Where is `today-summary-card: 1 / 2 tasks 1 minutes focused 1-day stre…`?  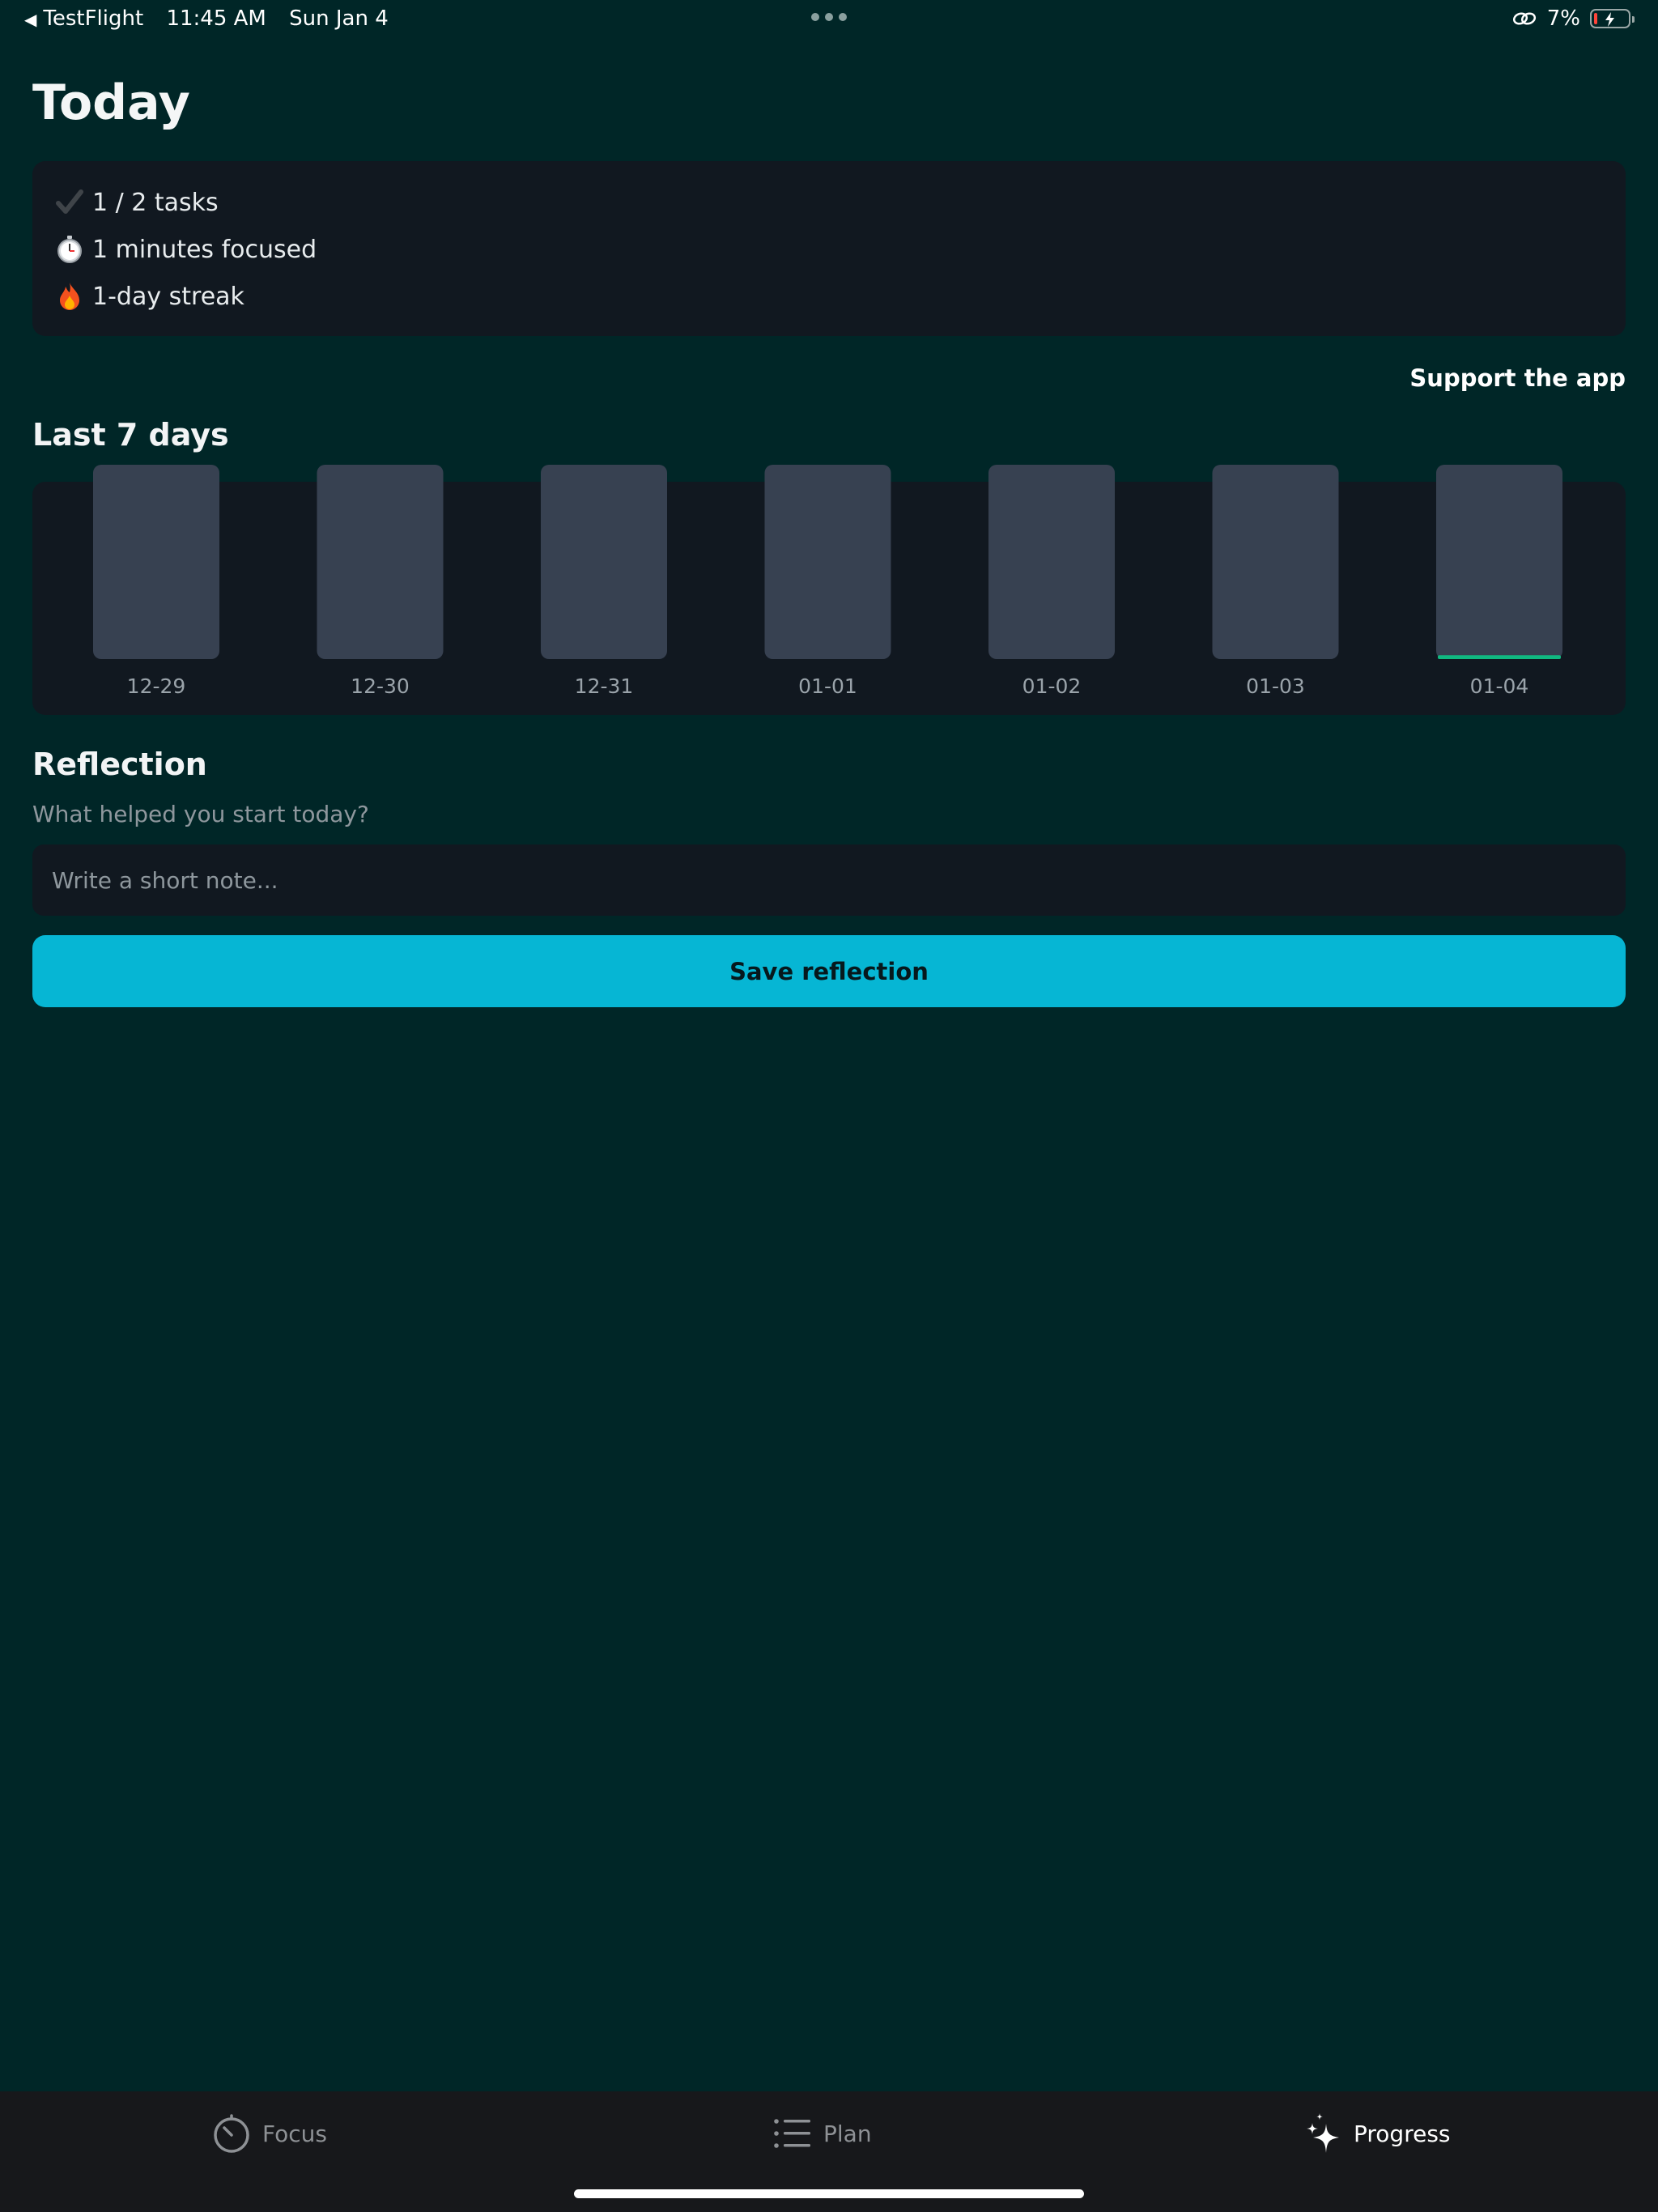
today-summary-card: 1 / 2 tasks 1 minutes focused 1-day stre… is located at coordinates (829, 249).